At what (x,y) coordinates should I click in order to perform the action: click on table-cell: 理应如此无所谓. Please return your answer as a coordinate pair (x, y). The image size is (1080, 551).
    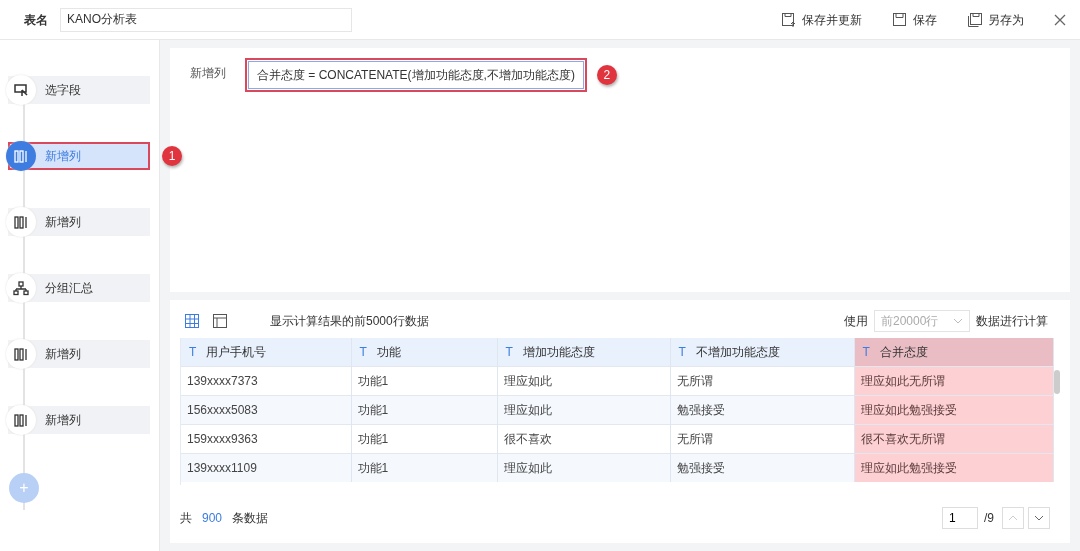
    Looking at the image, I should click on (953, 380).